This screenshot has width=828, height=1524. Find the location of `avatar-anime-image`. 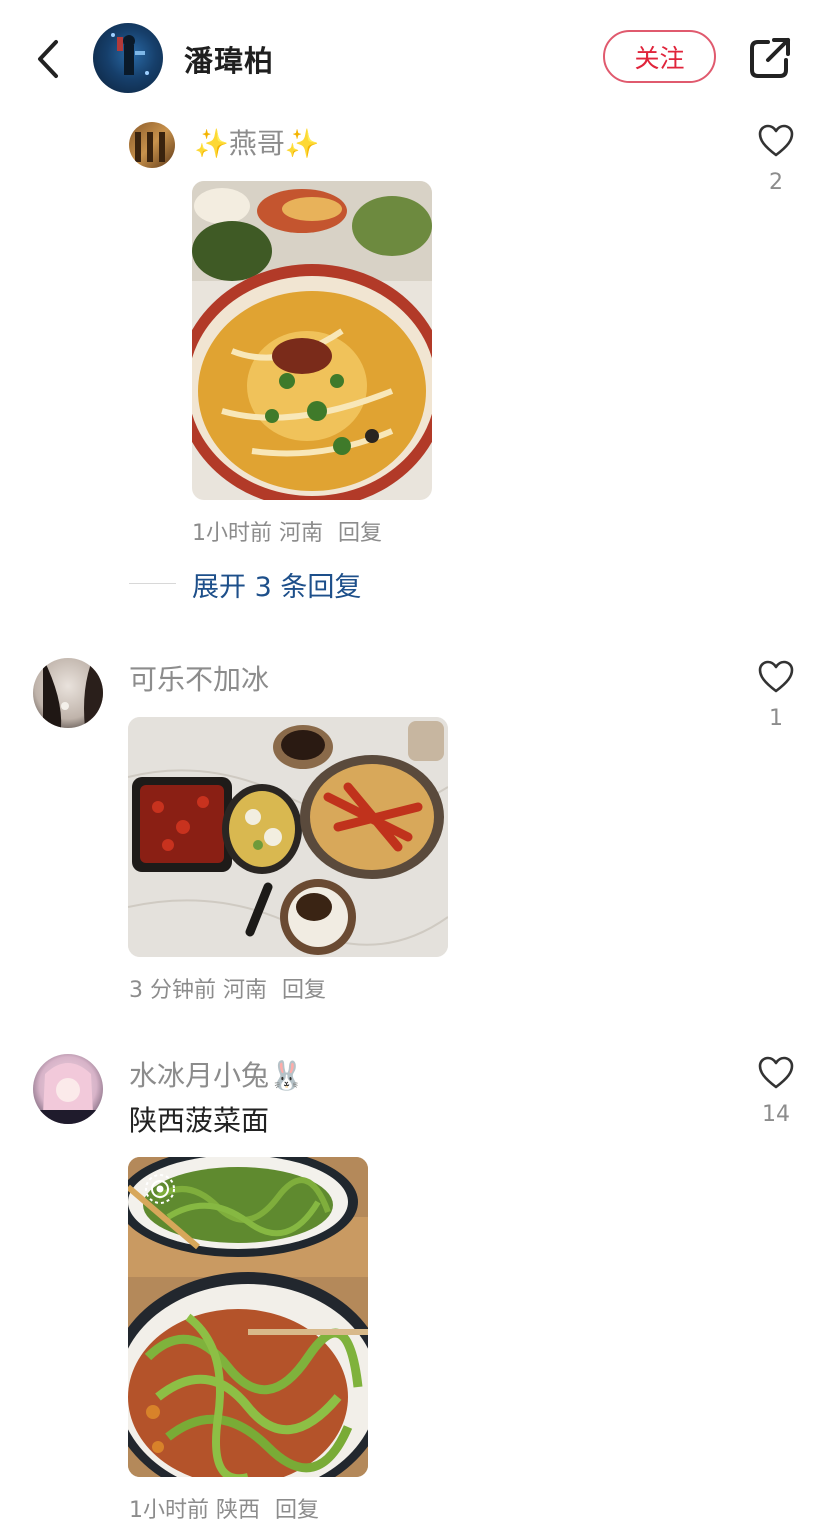

avatar-anime-image is located at coordinates (68, 1093).